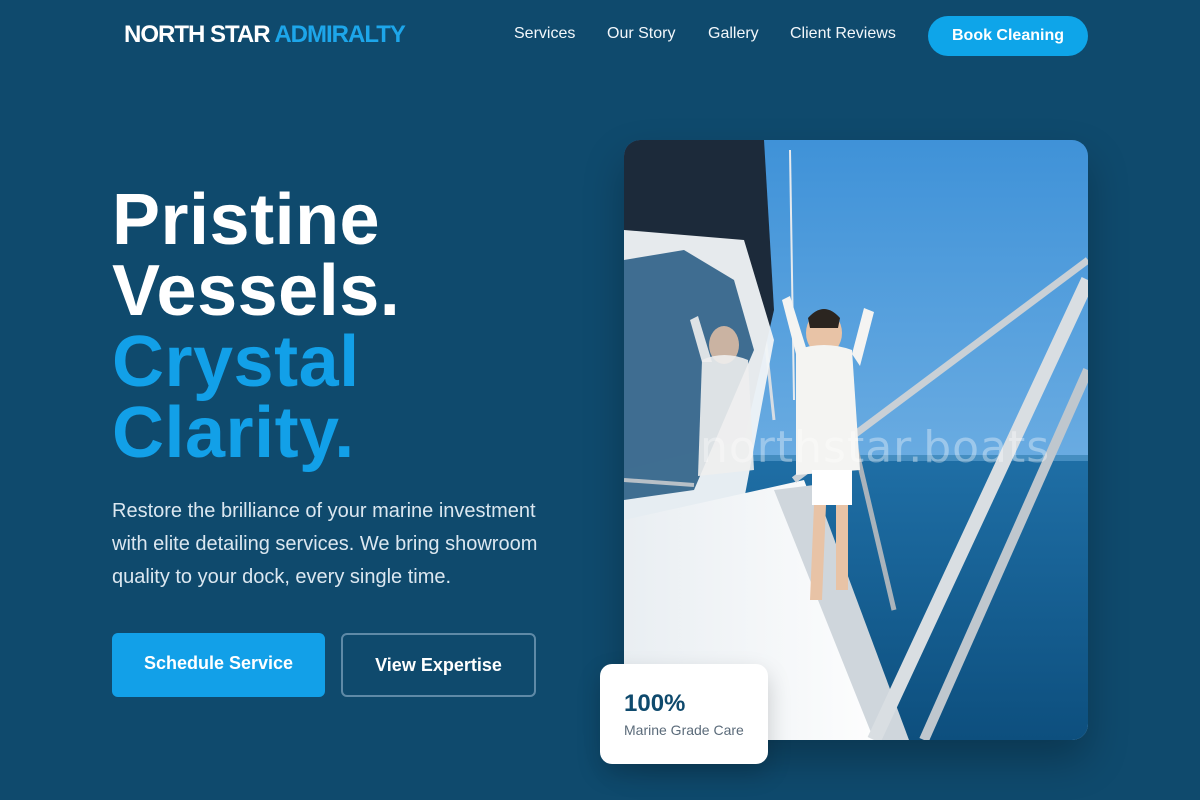  What do you see at coordinates (233, 433) in the screenshot?
I see `hero-title-accent-line-2: Clarity.` at bounding box center [233, 433].